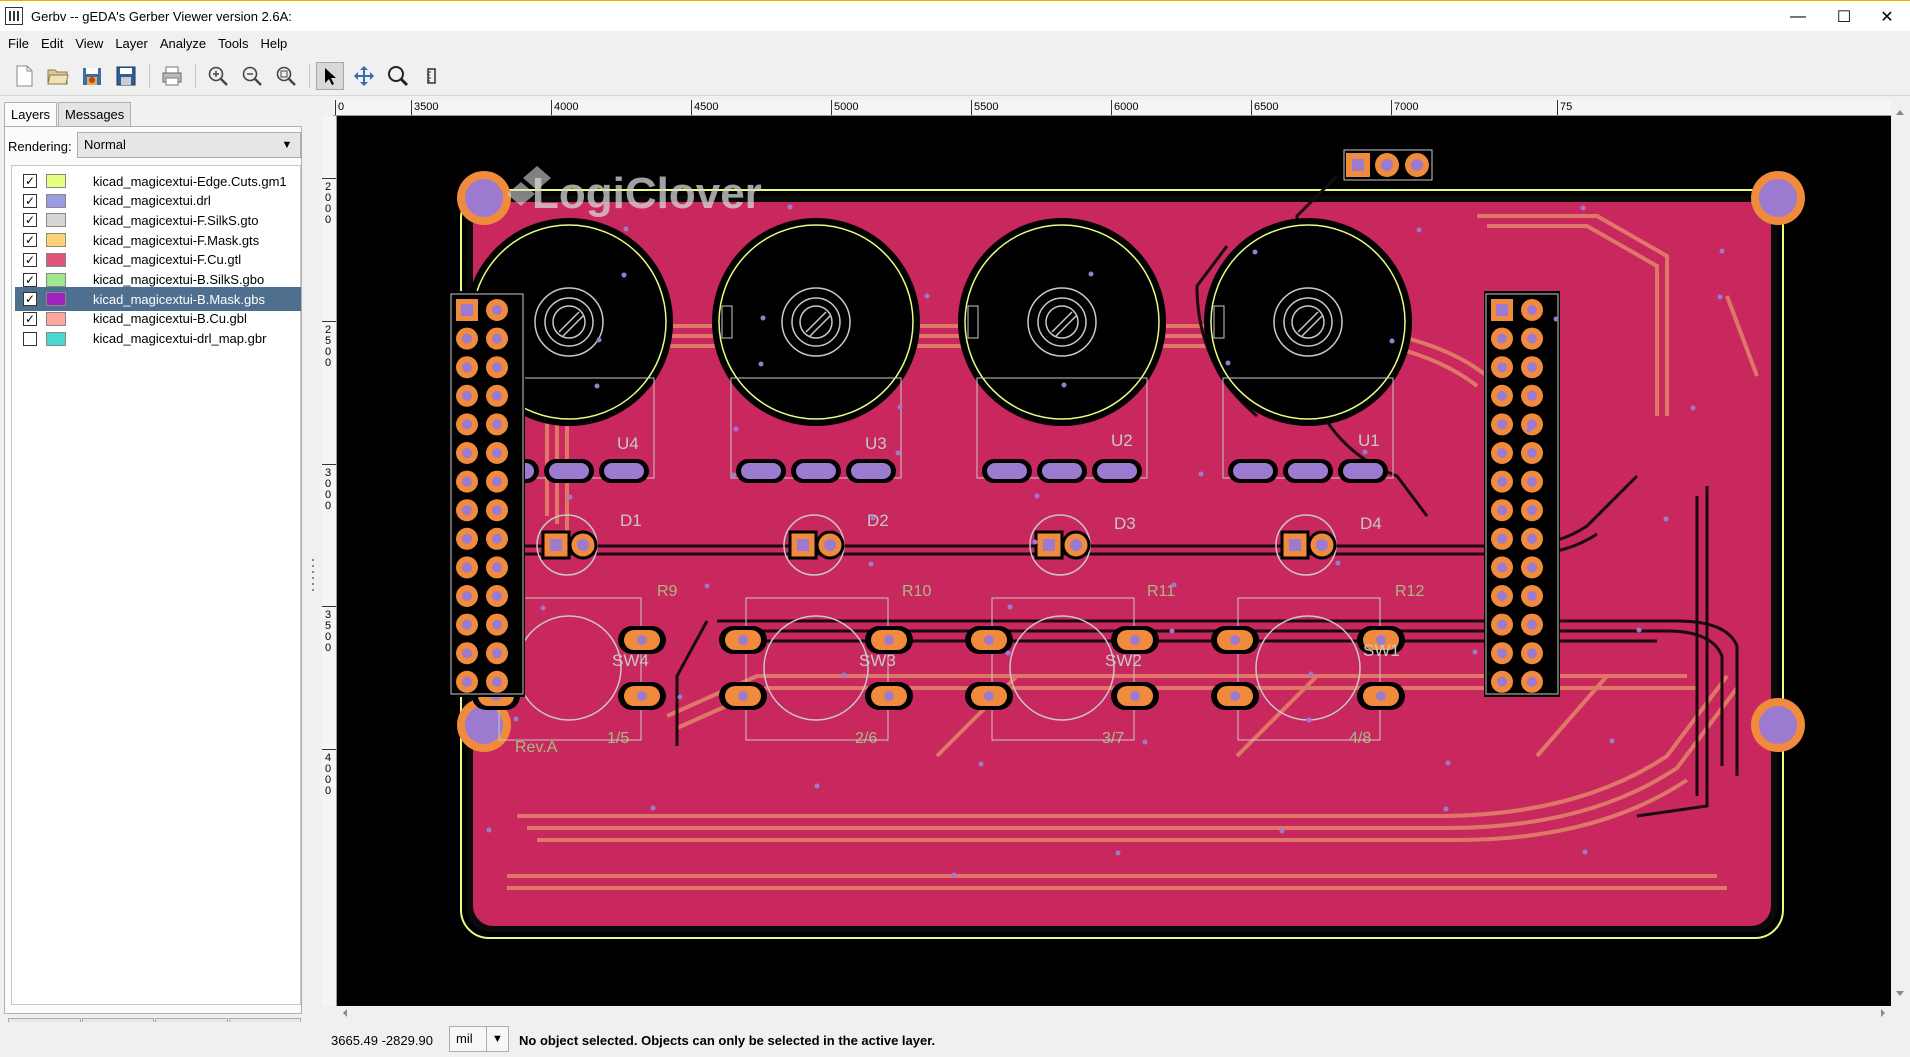 This screenshot has width=1910, height=1057. I want to click on horizontal-ruler: 0 3500 4000 4500 5000 5500 6000 6500 7000 75, so click(1112, 108).